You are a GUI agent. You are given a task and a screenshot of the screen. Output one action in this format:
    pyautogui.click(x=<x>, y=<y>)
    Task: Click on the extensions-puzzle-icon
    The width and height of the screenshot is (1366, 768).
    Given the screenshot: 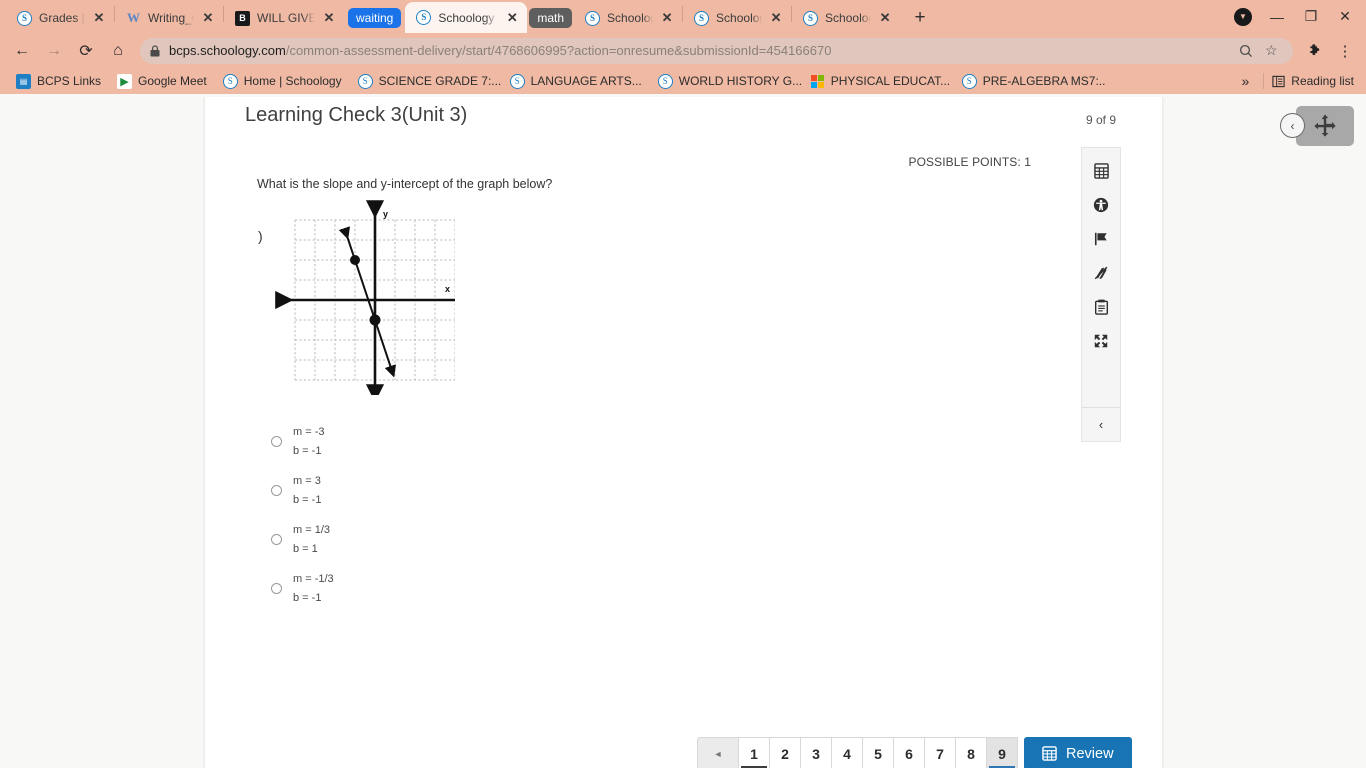 What is the action you would take?
    pyautogui.click(x=1315, y=51)
    